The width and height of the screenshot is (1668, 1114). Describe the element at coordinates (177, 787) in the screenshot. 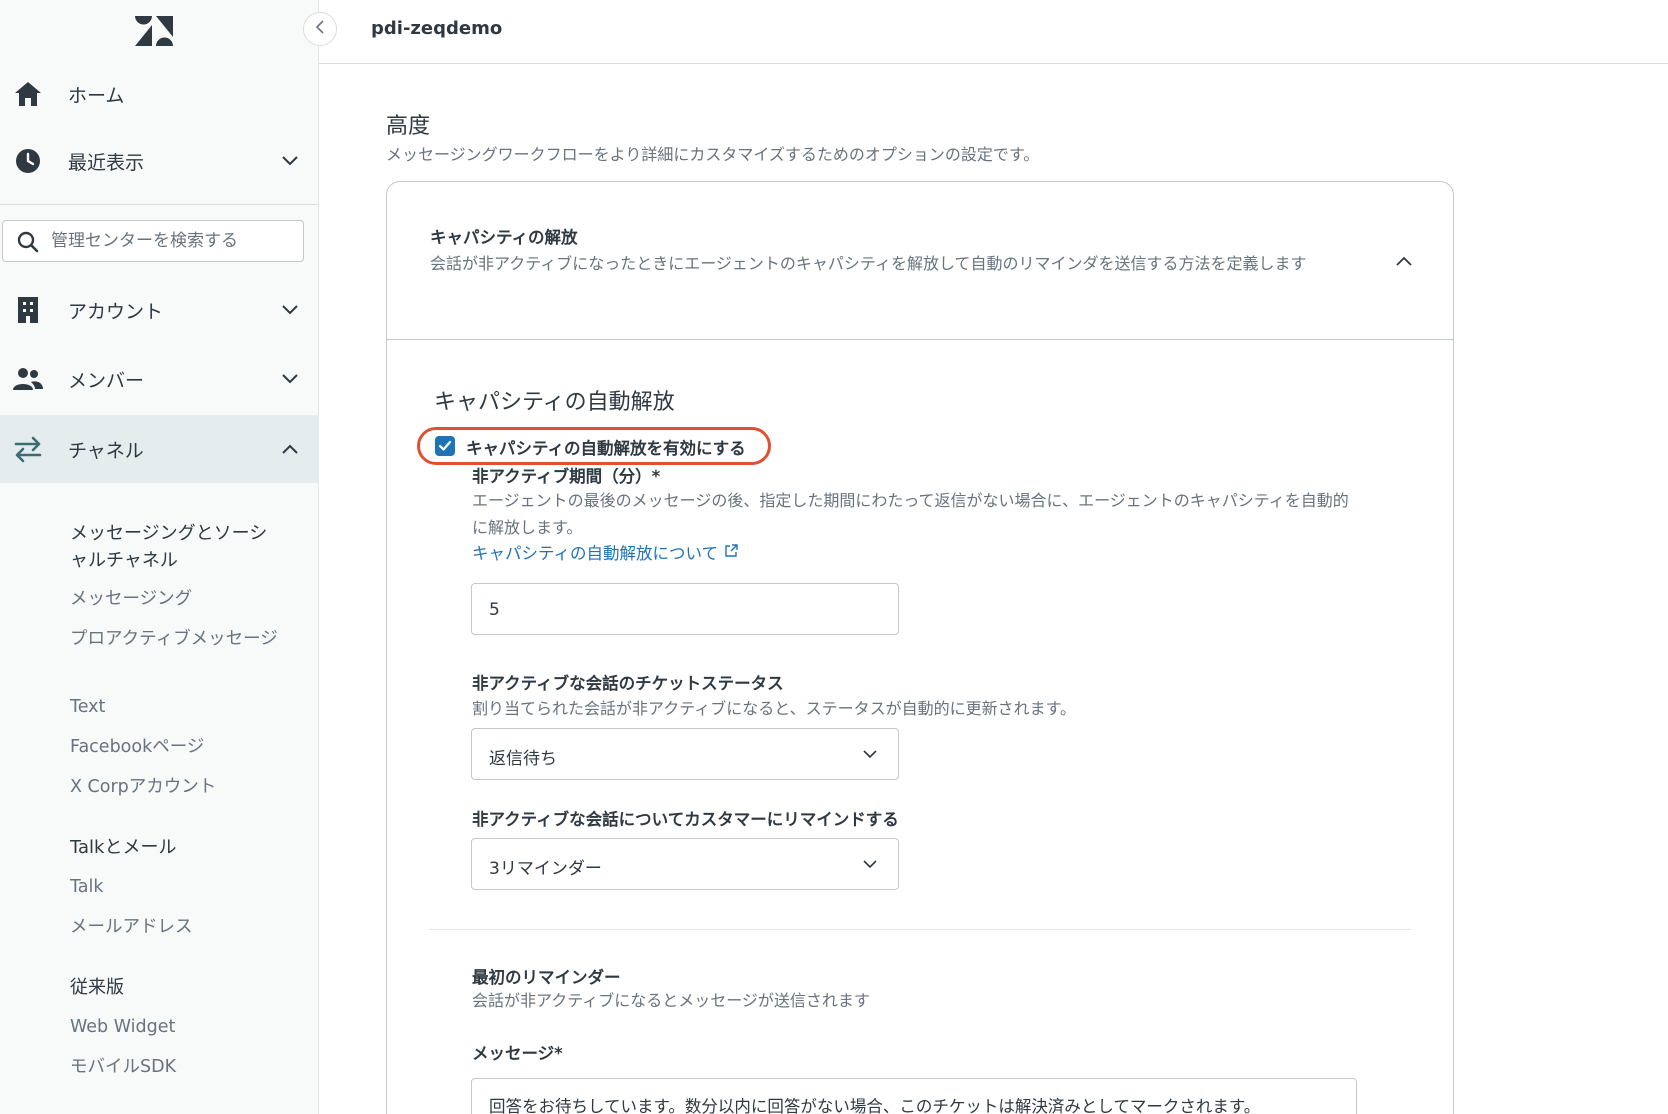

I see `subnav-item-x-corp: X Corpアカウント` at that location.